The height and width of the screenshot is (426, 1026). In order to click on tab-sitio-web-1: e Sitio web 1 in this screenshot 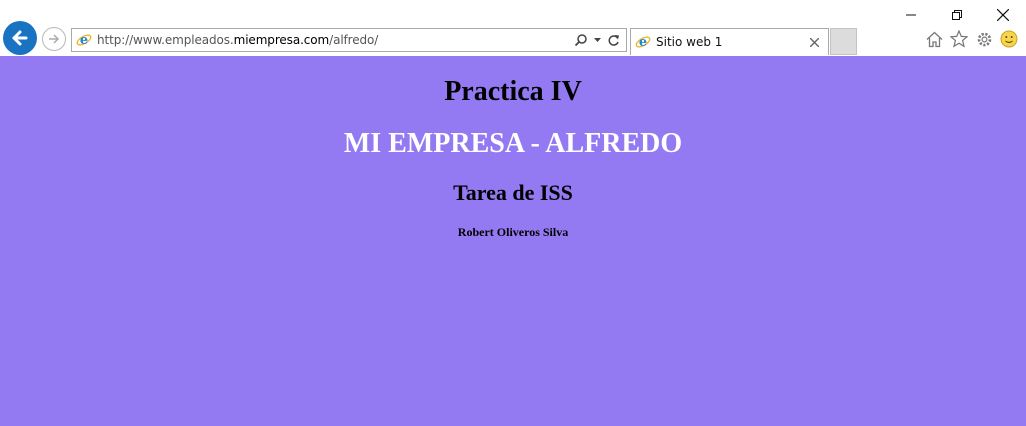, I will do `click(729, 41)`.